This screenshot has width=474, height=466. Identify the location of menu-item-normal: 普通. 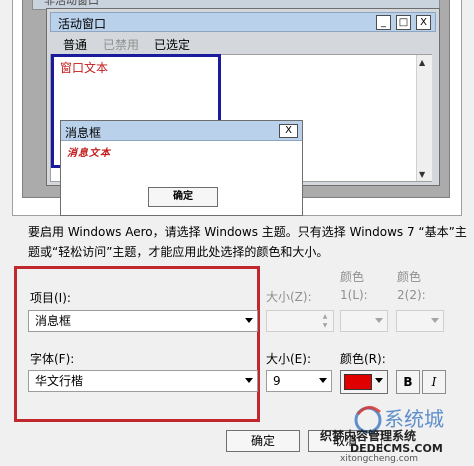
(75, 44).